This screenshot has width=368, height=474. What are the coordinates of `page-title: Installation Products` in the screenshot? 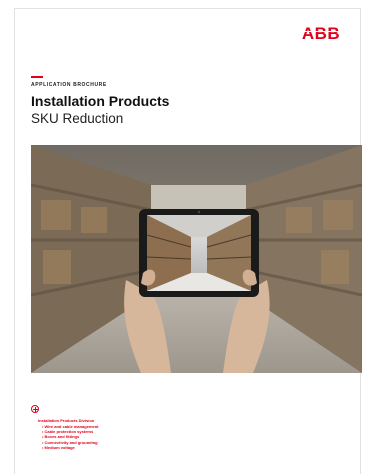 It's located at (100, 101).